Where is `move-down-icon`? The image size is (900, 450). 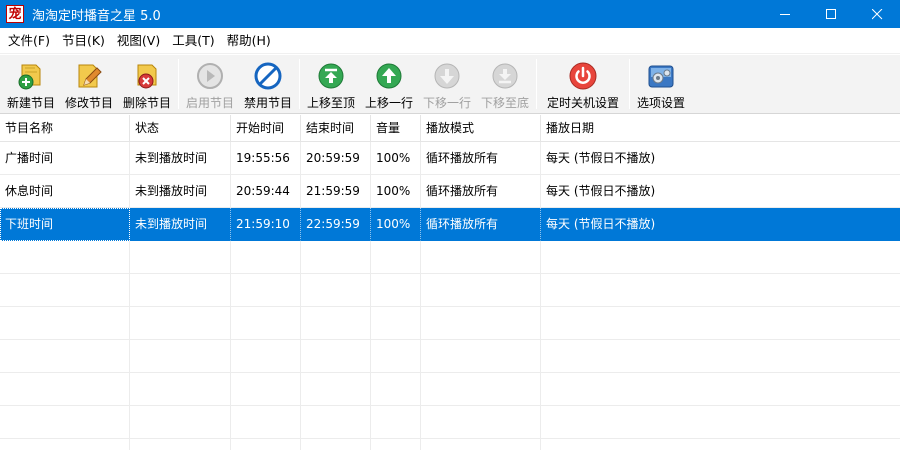
move-down-icon is located at coordinates (447, 76).